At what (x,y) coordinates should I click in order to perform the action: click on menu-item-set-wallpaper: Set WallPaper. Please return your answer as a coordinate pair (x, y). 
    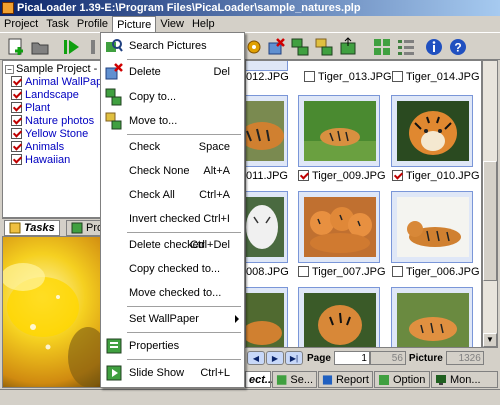
    Looking at the image, I should click on (172, 319).